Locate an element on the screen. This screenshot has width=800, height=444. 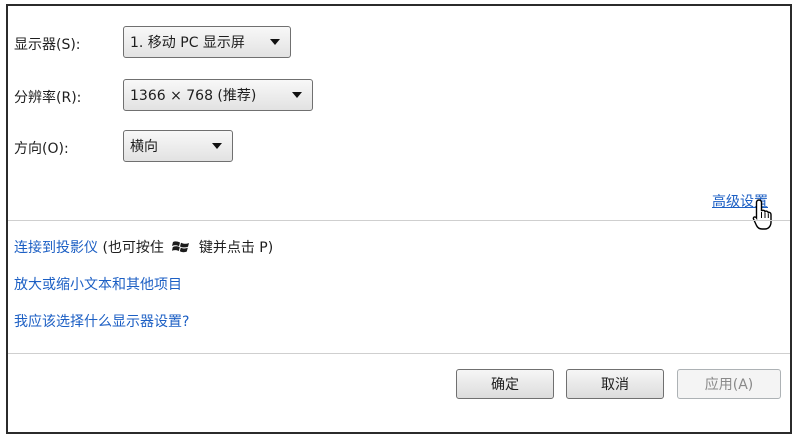
orientation-select: 横向 is located at coordinates (178, 146).